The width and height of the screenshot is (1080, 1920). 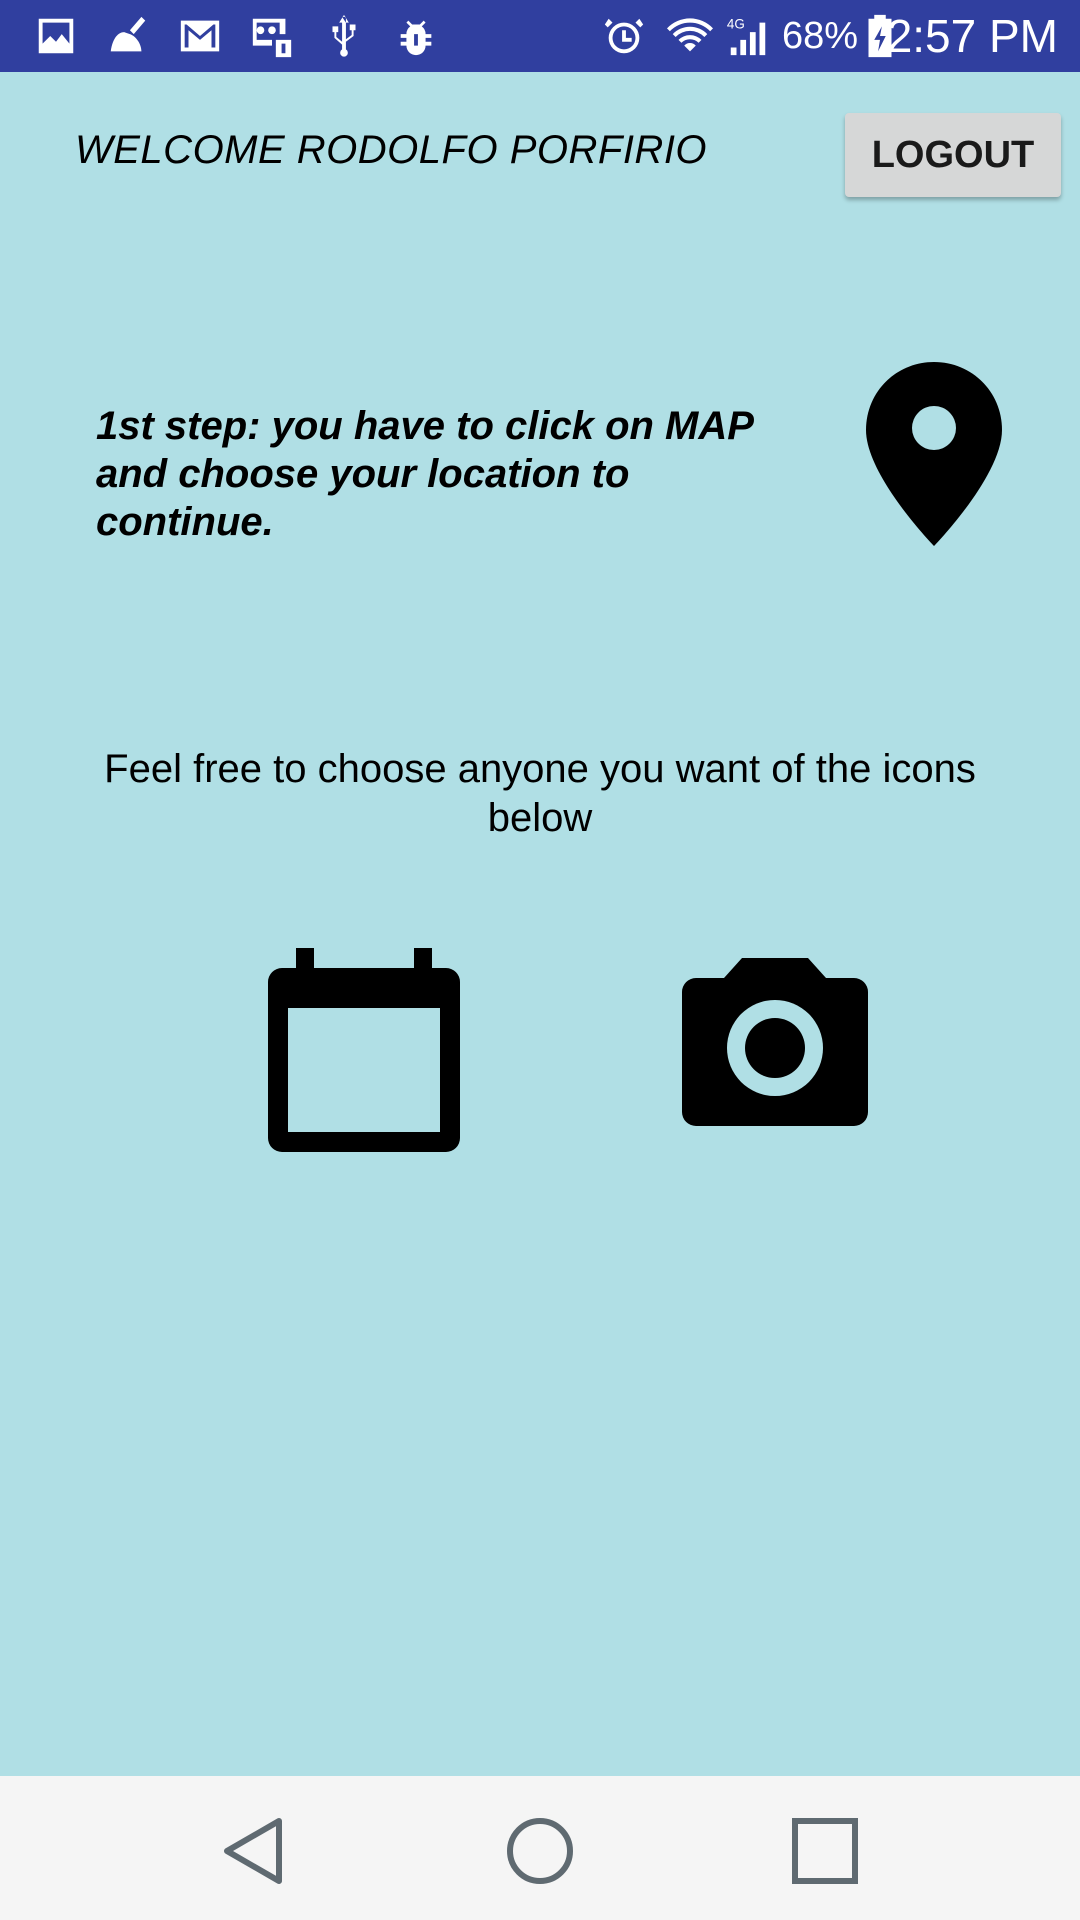 I want to click on status-bar: 4G 68% 2:57 PM, so click(x=540, y=36).